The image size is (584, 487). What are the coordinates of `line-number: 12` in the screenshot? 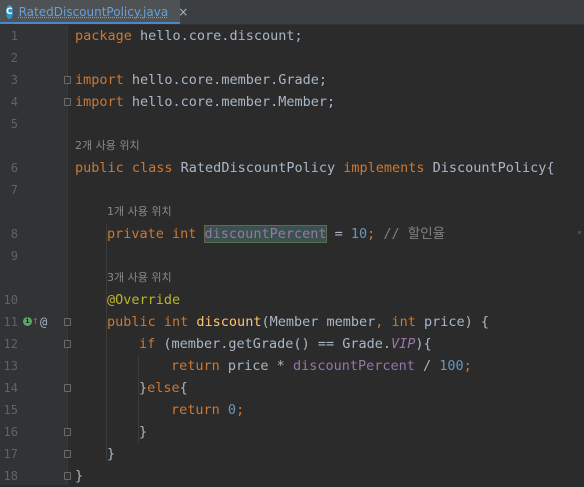 It's located at (10, 344).